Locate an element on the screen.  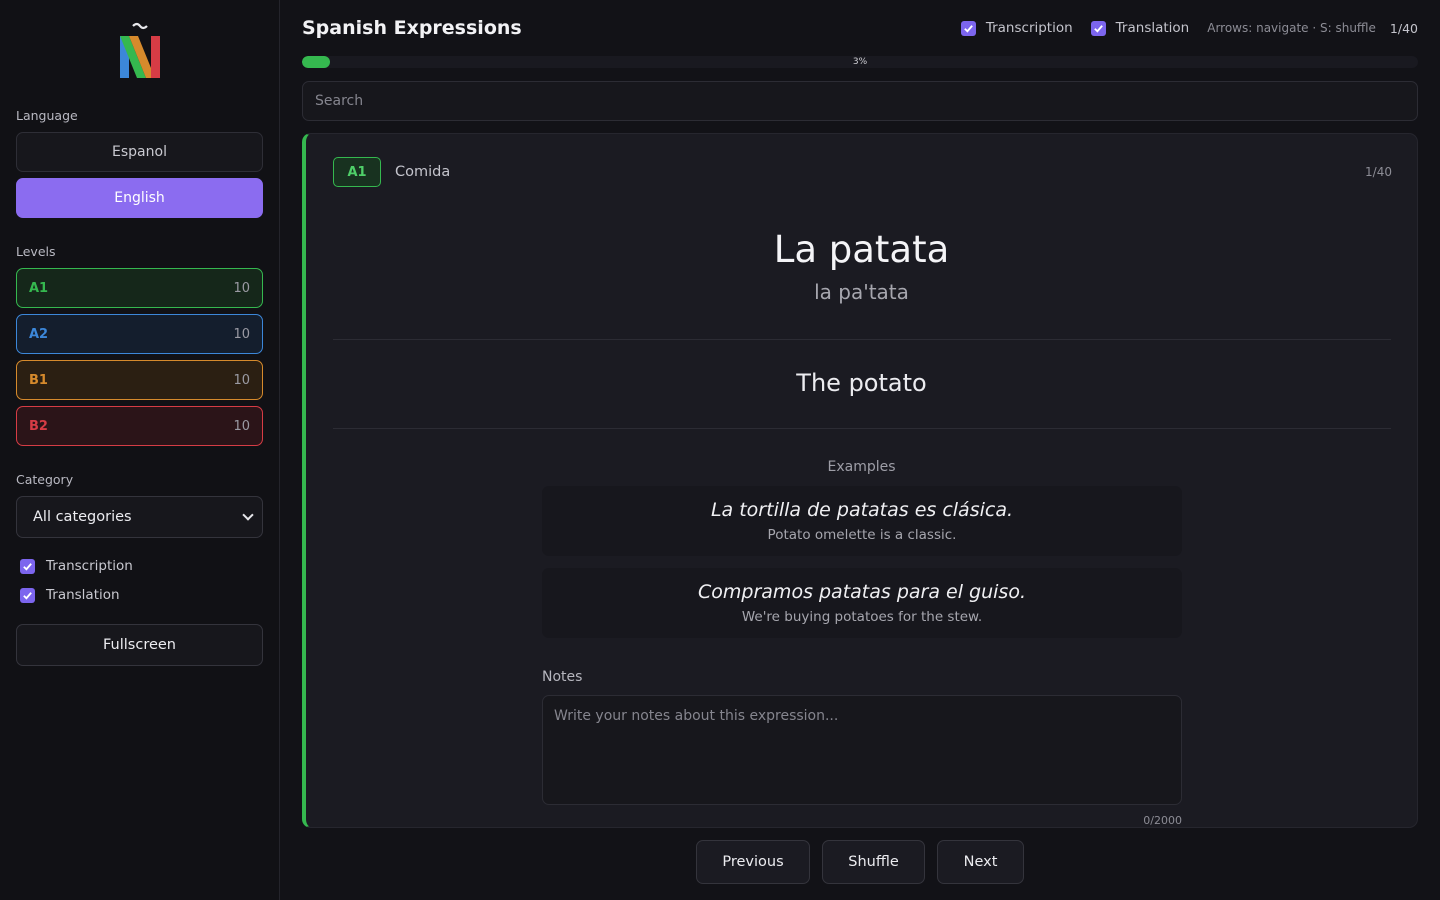
category-label: Category is located at coordinates (45, 479).